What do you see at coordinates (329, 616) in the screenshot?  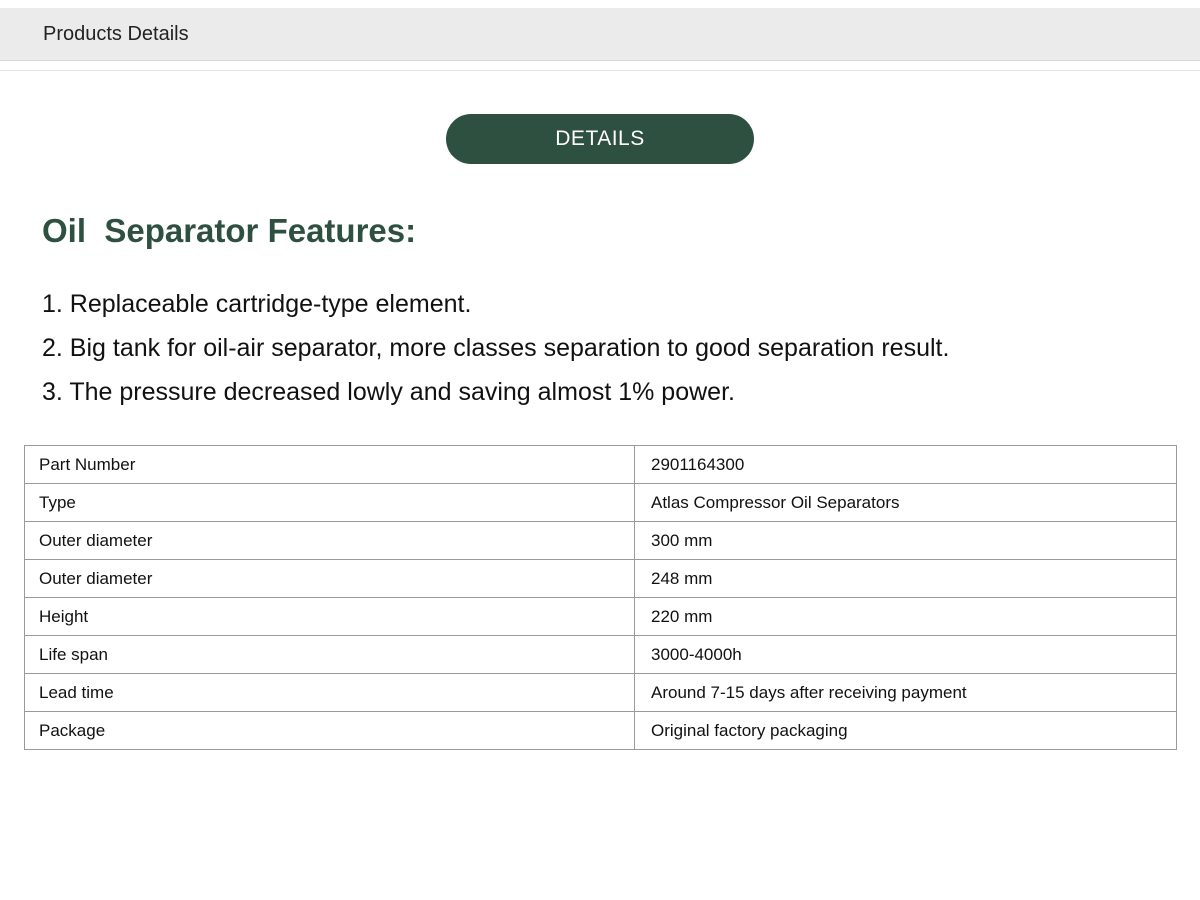 I see `spec-label: Height` at bounding box center [329, 616].